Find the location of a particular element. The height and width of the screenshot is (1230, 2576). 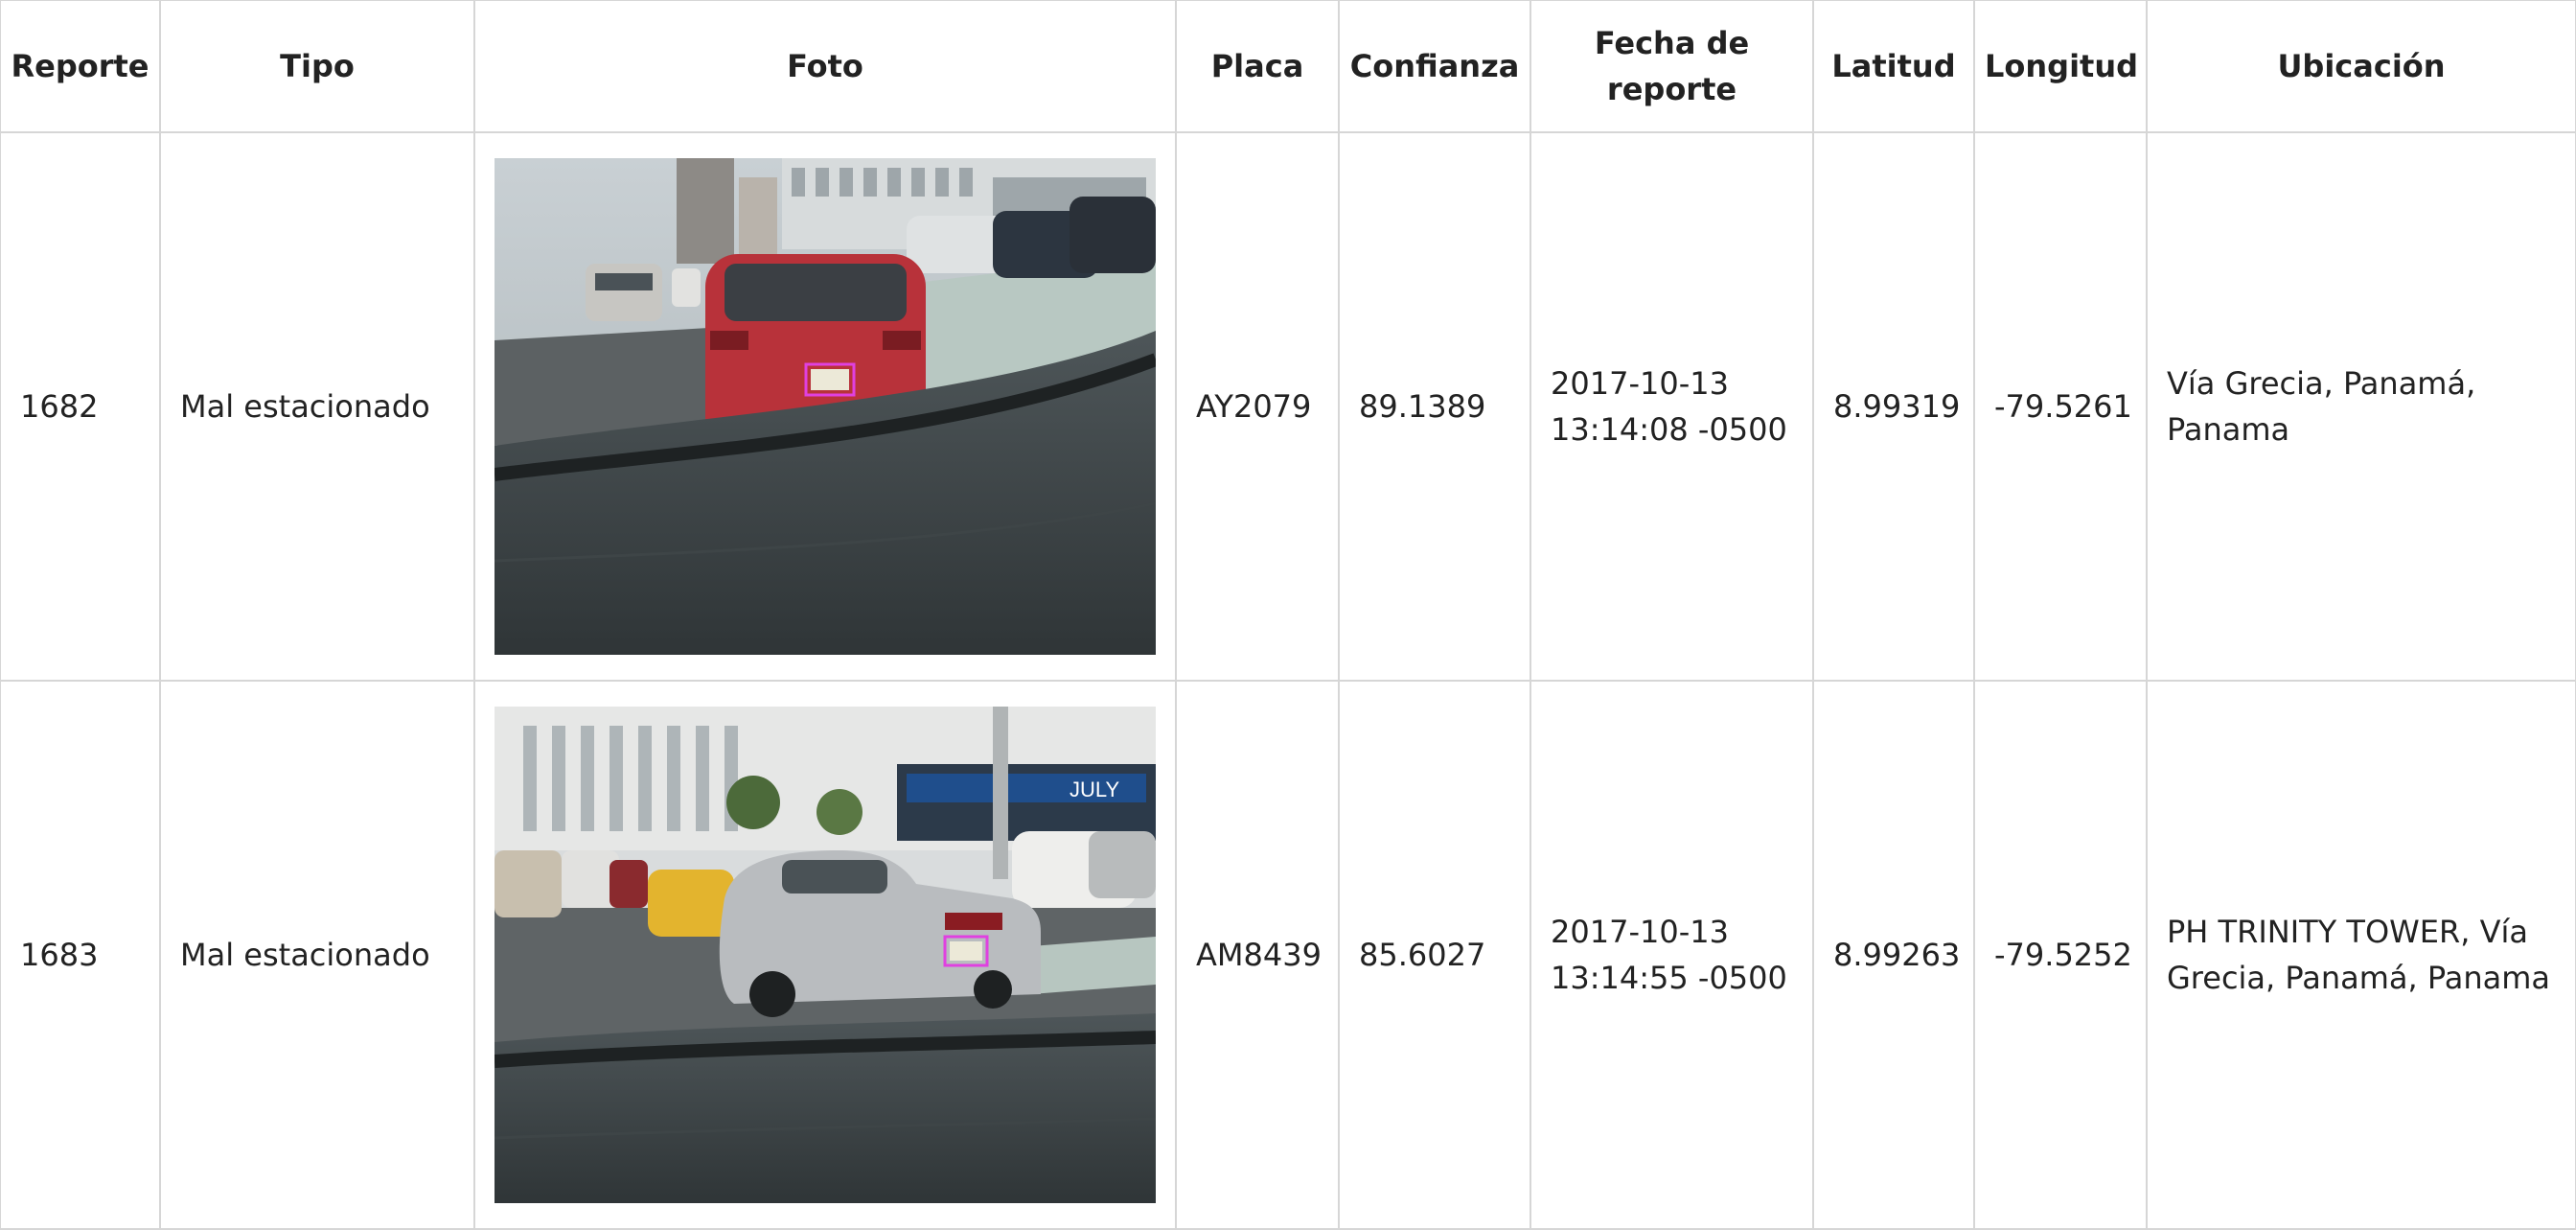

cell-fecha-time: 13:14:55 -0500 is located at coordinates (1669, 978).